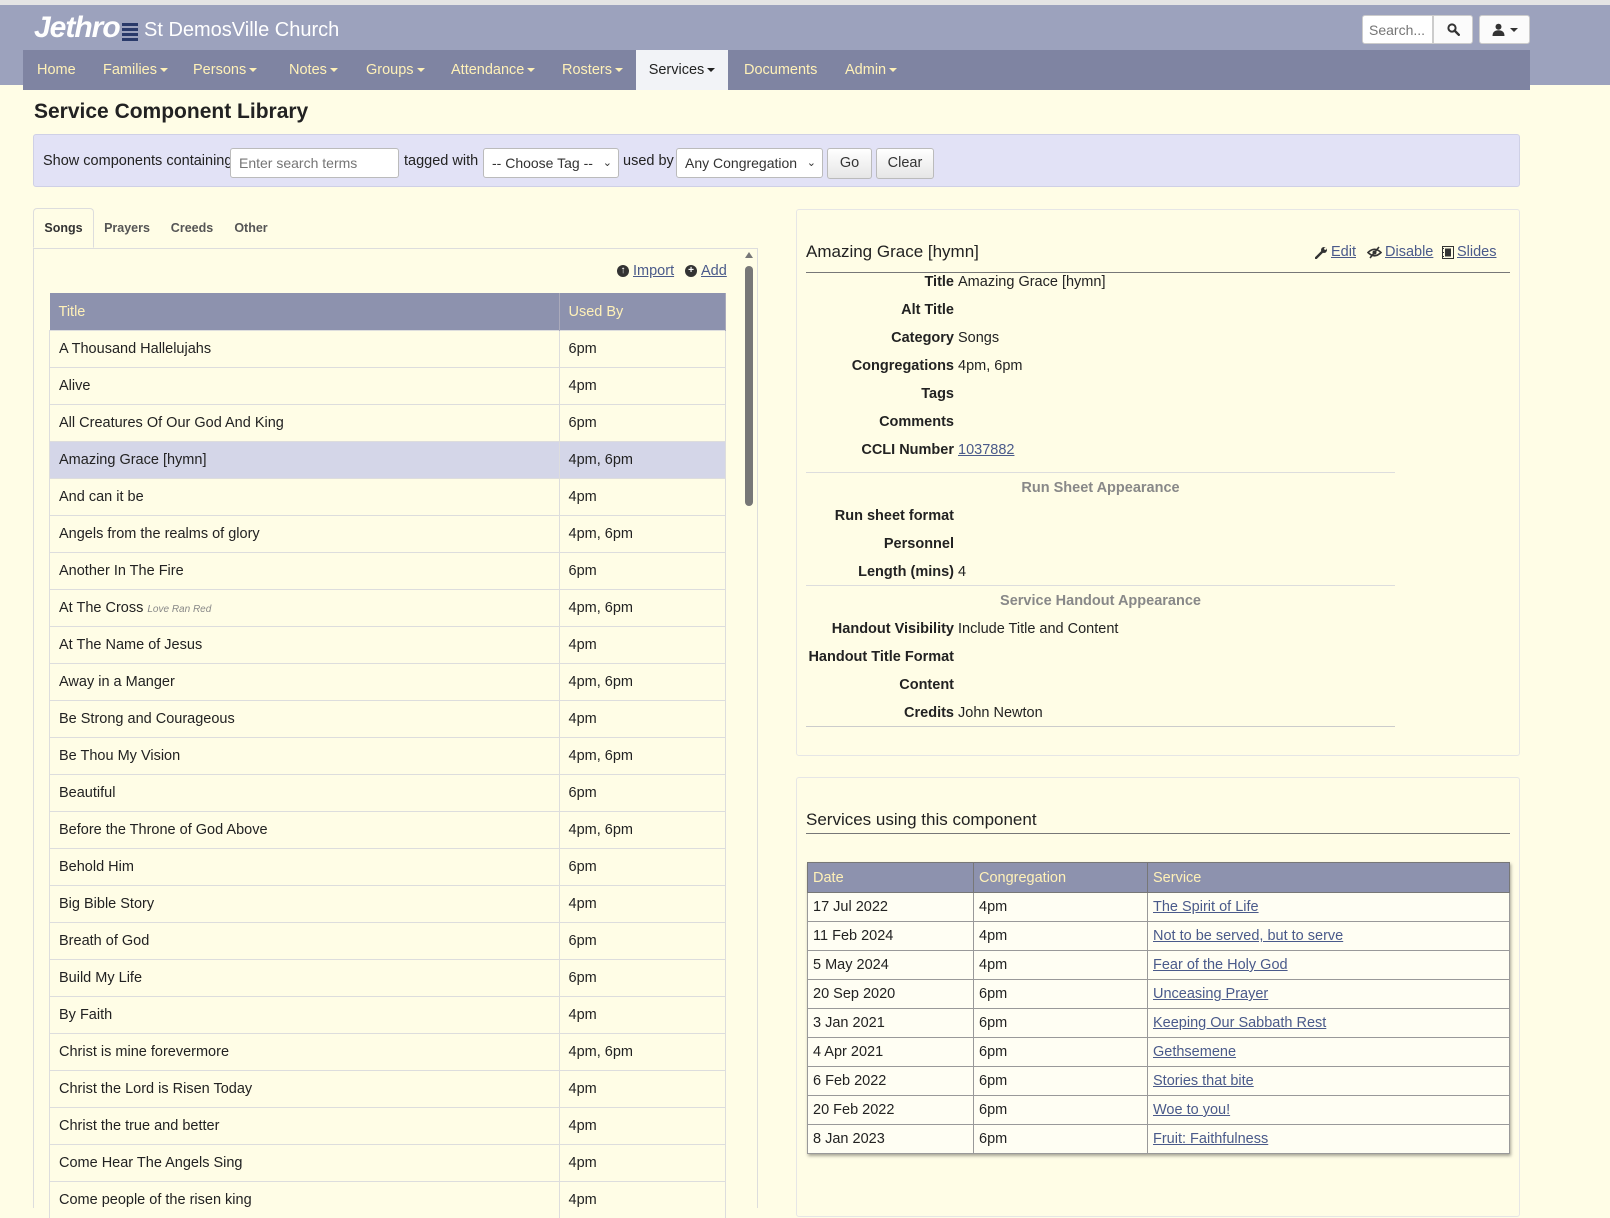 The image size is (1610, 1218). I want to click on edit-link: Edit, so click(1343, 252).